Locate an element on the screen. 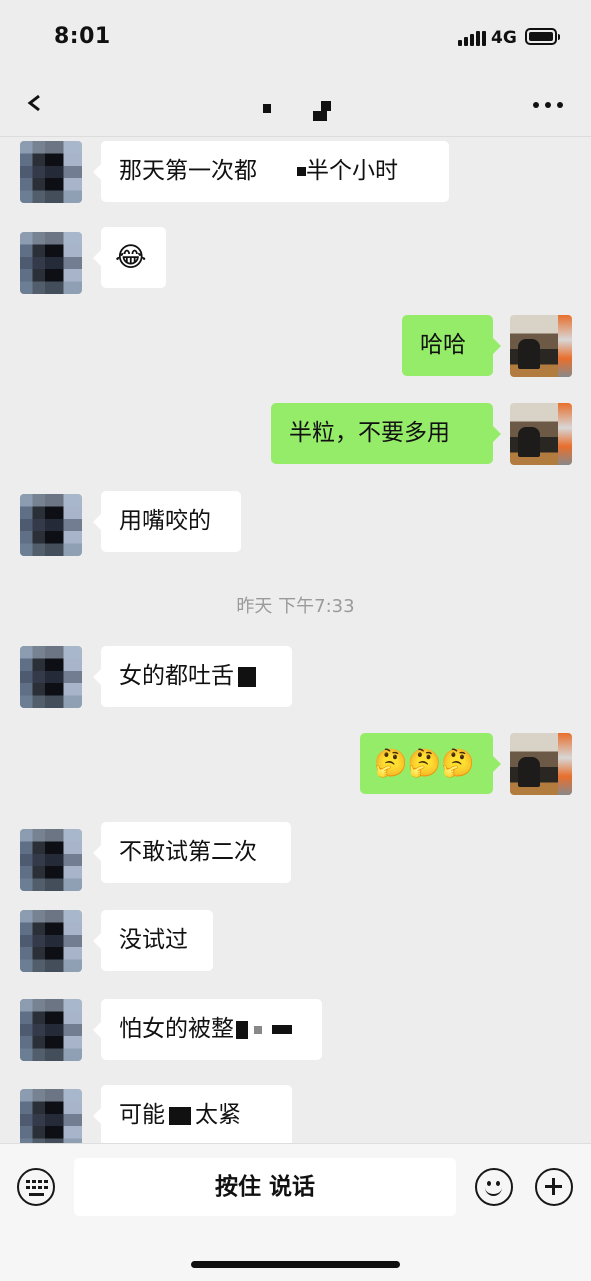 The width and height of the screenshot is (591, 1281). battery-icon is located at coordinates (542, 36).